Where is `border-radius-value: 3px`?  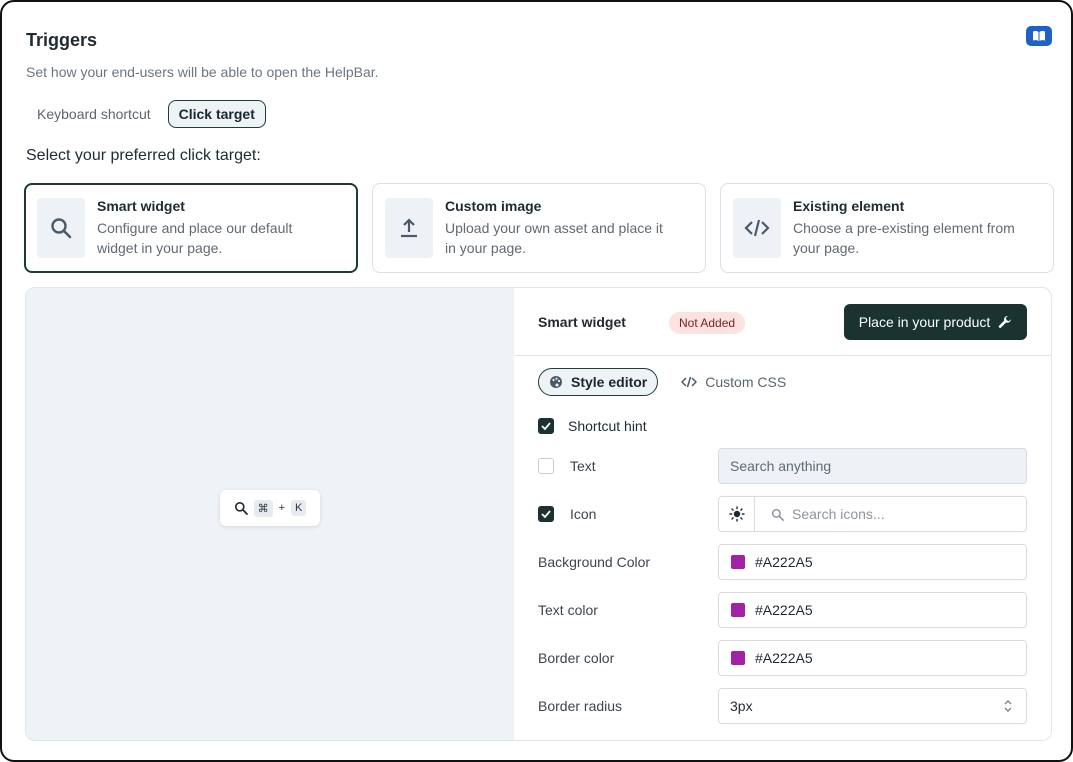
border-radius-value: 3px is located at coordinates (741, 706).